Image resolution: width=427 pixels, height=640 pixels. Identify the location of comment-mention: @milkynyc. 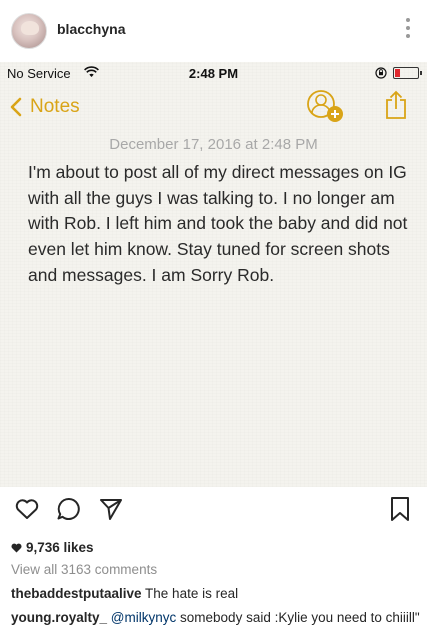
(143, 617).